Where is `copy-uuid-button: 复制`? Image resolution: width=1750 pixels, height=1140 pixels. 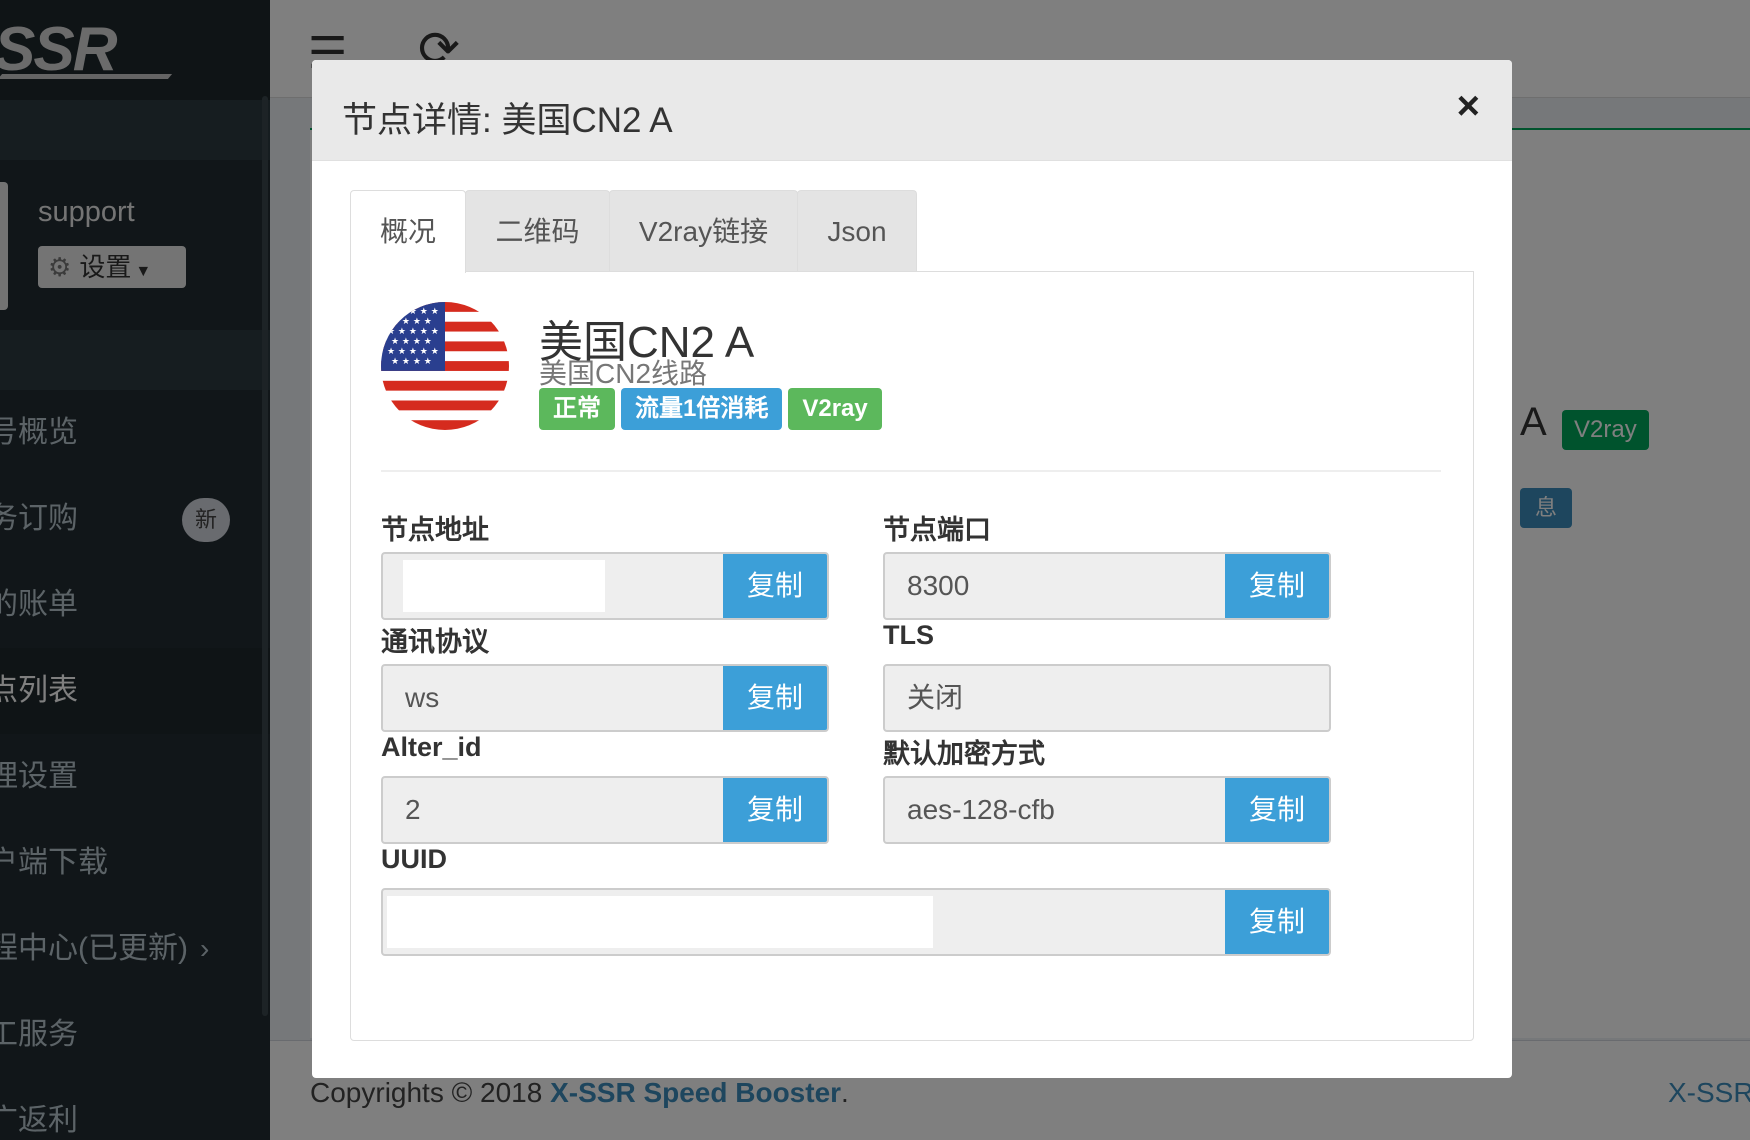 copy-uuid-button: 复制 is located at coordinates (1277, 922).